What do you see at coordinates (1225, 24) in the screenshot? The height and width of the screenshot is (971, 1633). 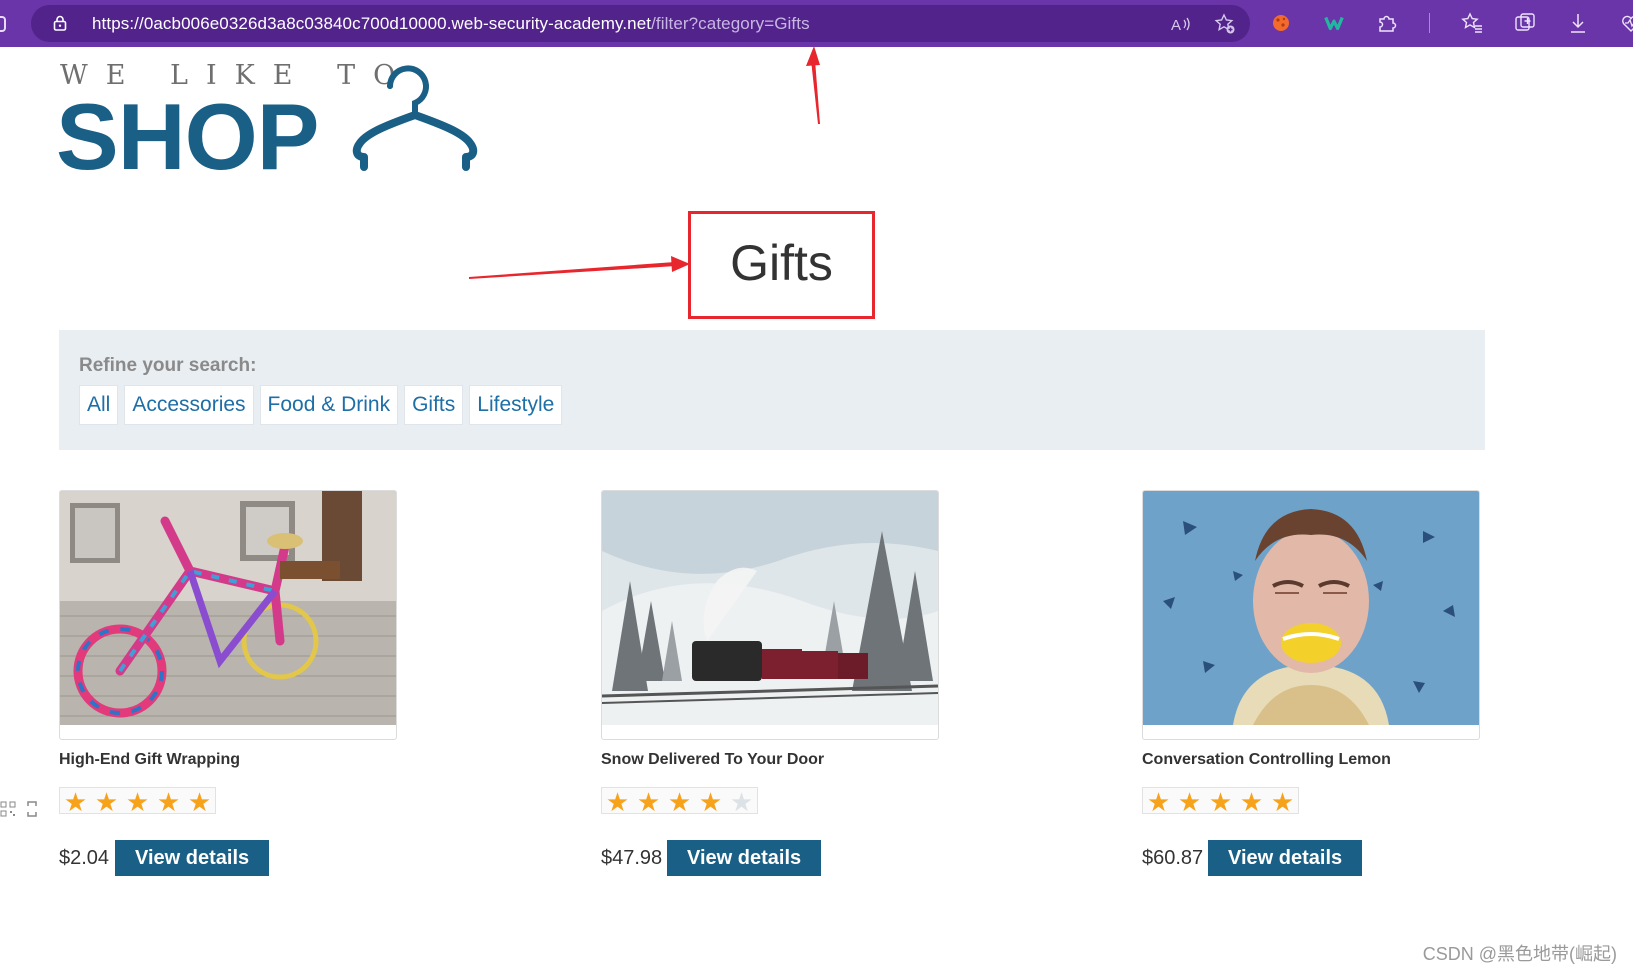 I see `add-favorite-icon` at bounding box center [1225, 24].